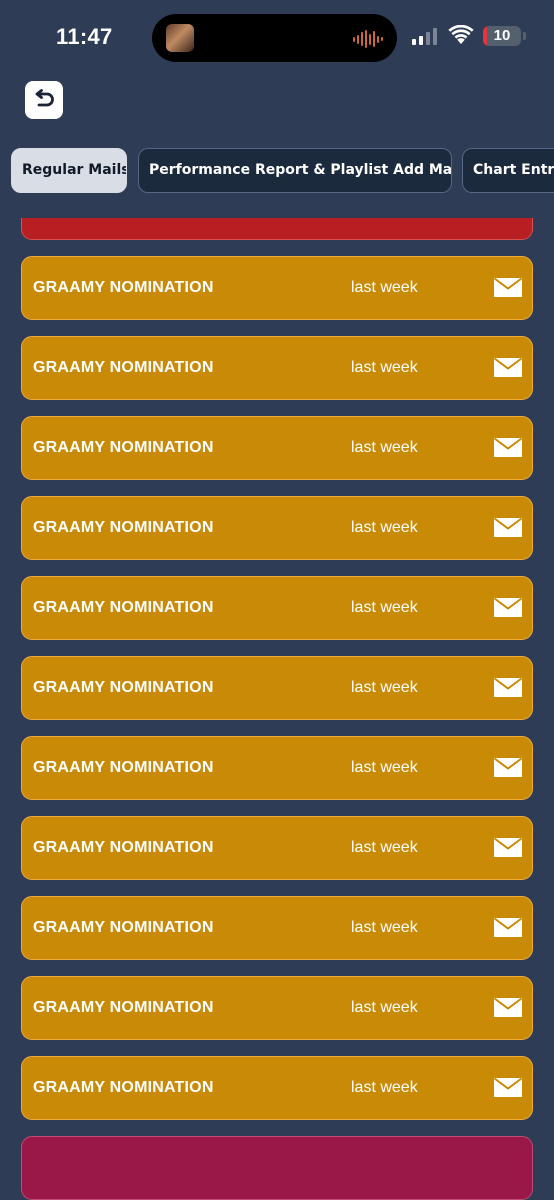 The width and height of the screenshot is (554, 1200). Describe the element at coordinates (277, 229) in the screenshot. I see `mail-item: Monthly Watch?? Report last week` at that location.